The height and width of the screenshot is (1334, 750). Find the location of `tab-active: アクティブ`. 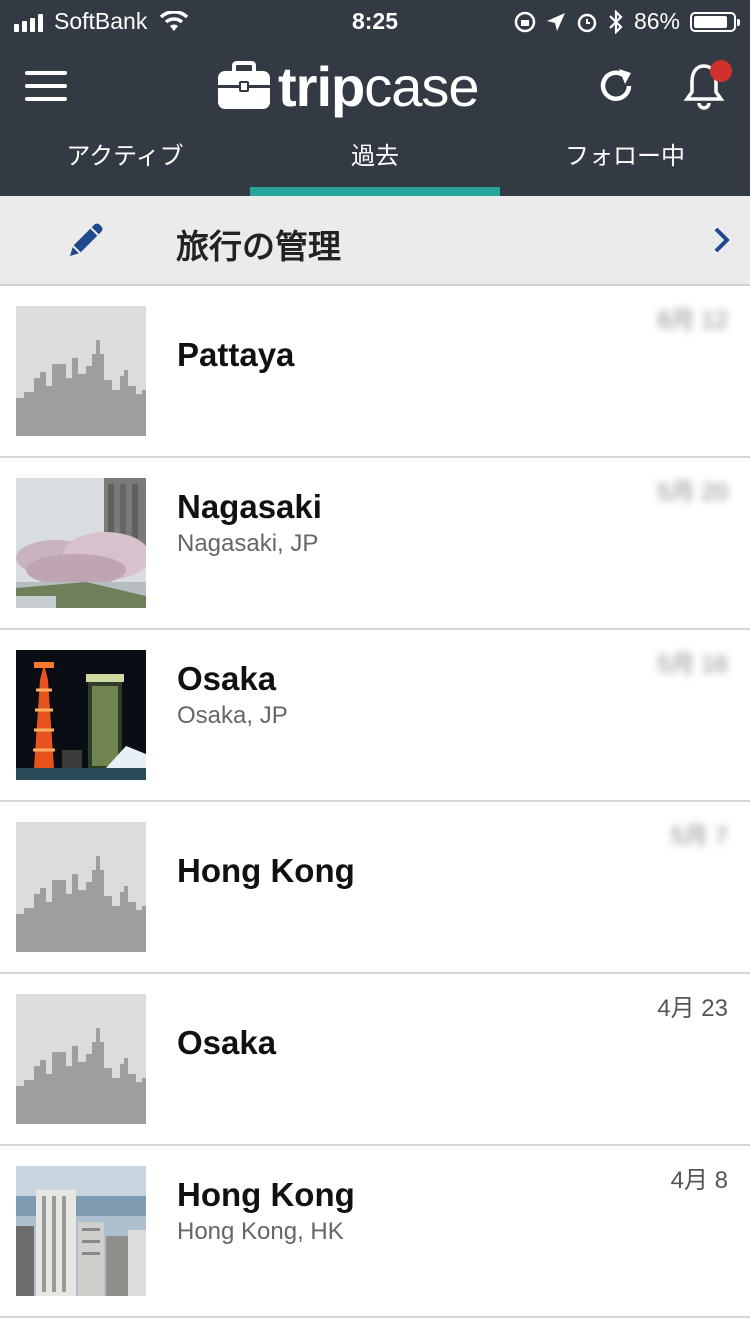

tab-active: アクティブ is located at coordinates (125, 164).